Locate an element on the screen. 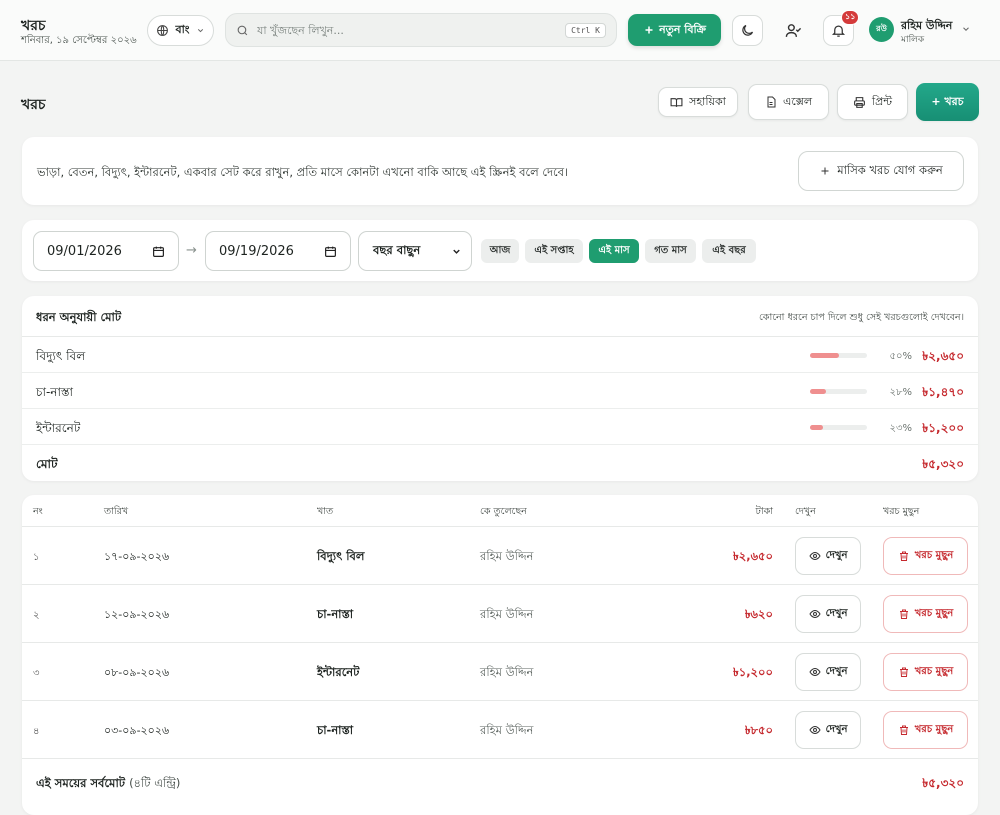  date-range-arrow: → is located at coordinates (191, 250).